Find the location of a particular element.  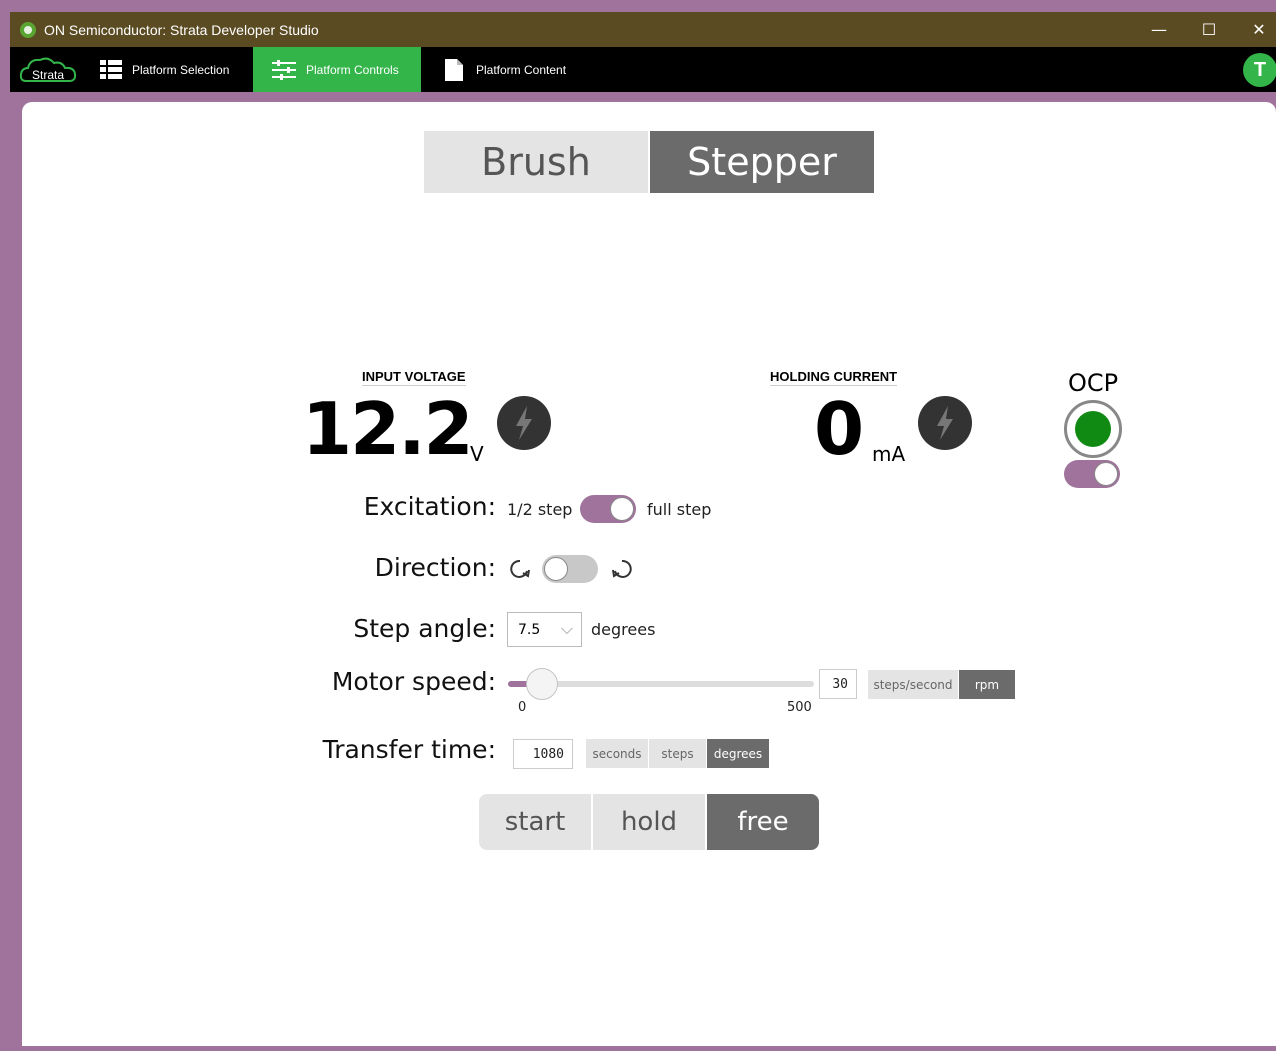

holding-current-value: 0 is located at coordinates (839, 429).